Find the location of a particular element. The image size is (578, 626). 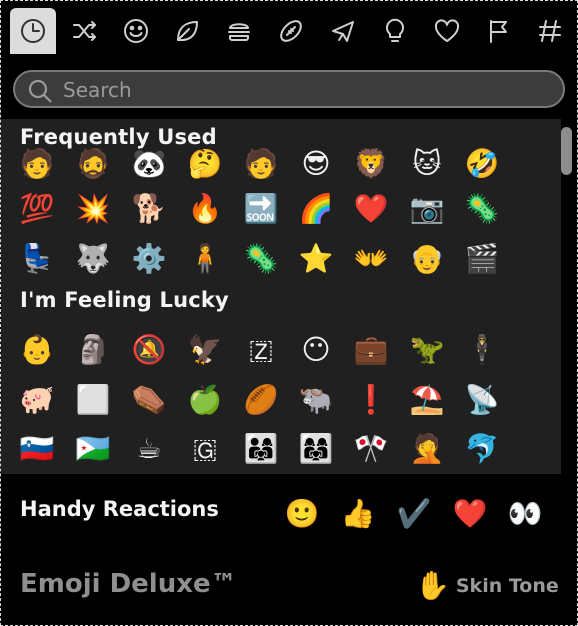

search-input is located at coordinates (303, 90).